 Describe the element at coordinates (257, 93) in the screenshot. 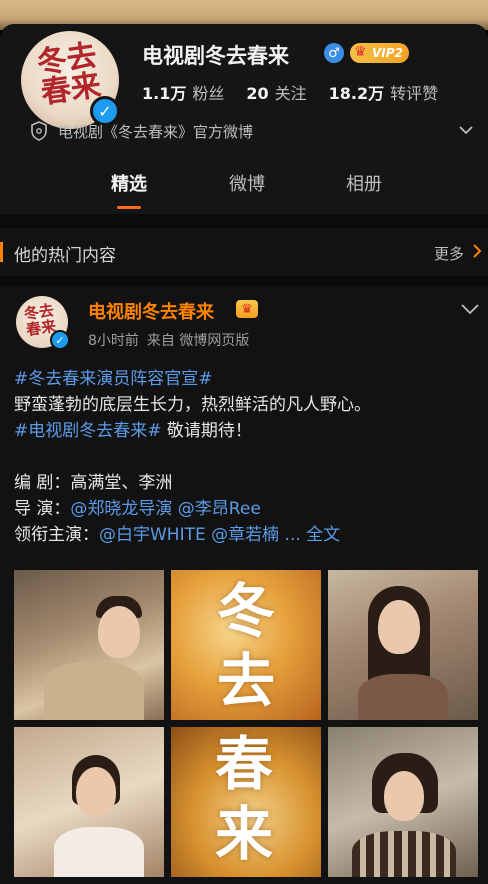

I see `following-count: 20` at that location.